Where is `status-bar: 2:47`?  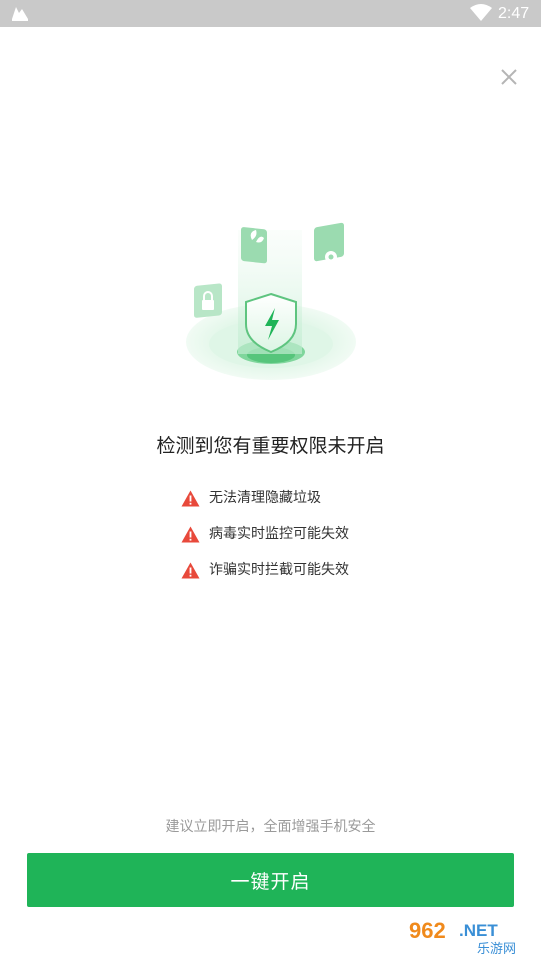
status-bar: 2:47 is located at coordinates (270, 13).